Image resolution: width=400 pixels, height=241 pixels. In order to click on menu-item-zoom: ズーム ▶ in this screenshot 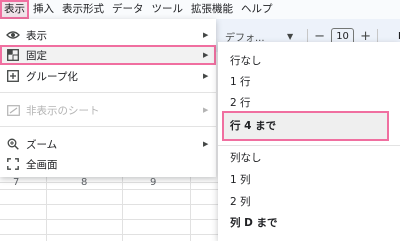, I will do `click(108, 144)`.